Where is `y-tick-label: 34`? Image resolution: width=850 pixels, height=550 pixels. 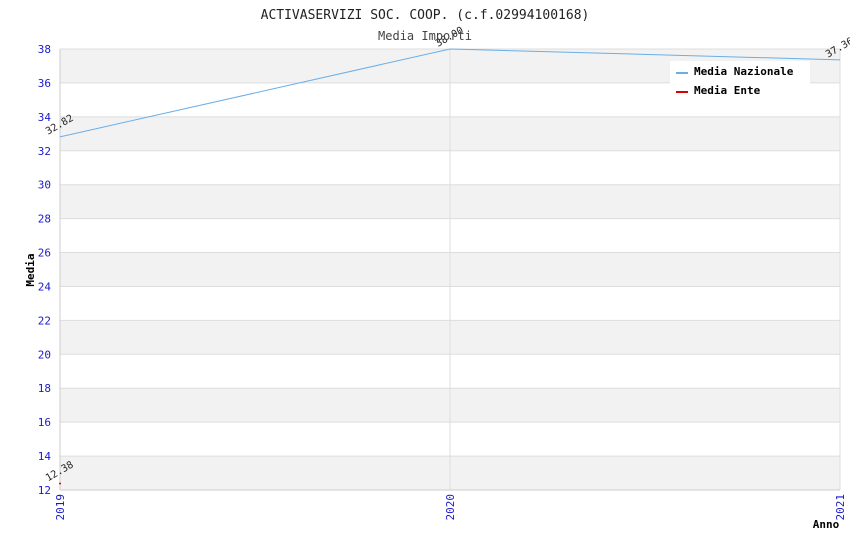
y-tick-label: 34 is located at coordinates (45, 117).